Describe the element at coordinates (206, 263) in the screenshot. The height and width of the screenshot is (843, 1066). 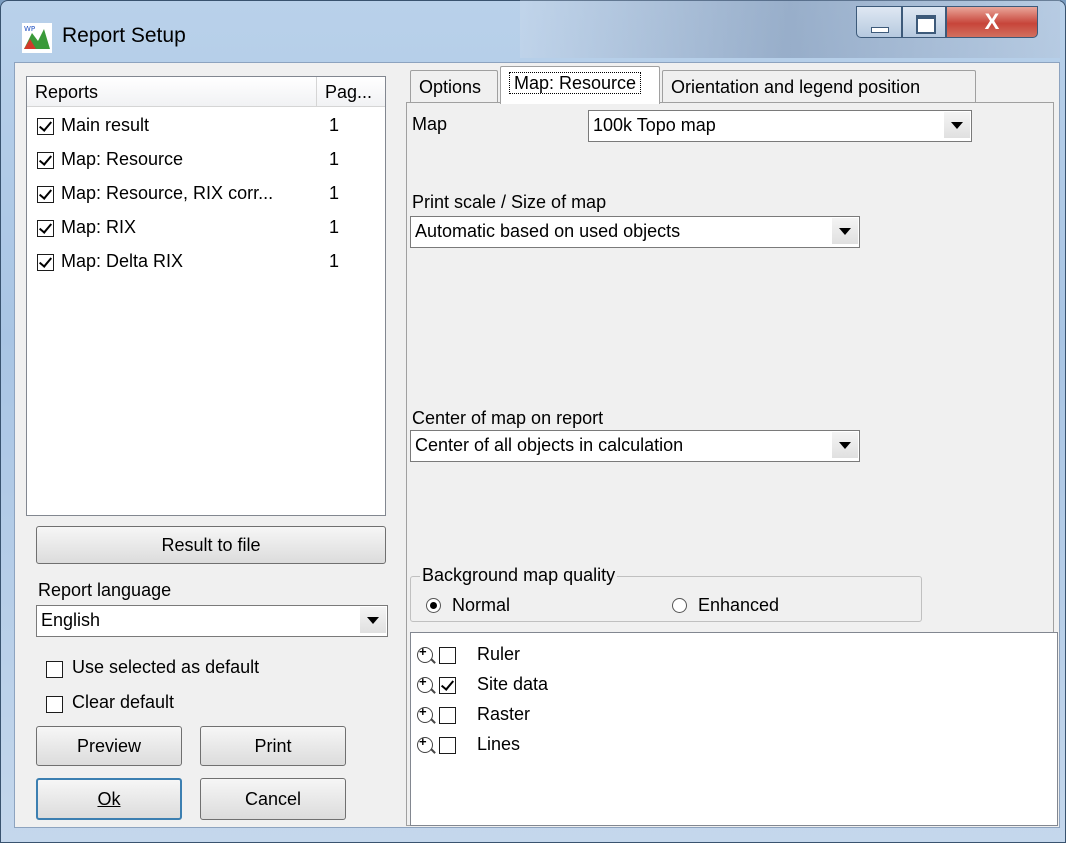
I see `list-item: Map: Delta RIX 1` at that location.